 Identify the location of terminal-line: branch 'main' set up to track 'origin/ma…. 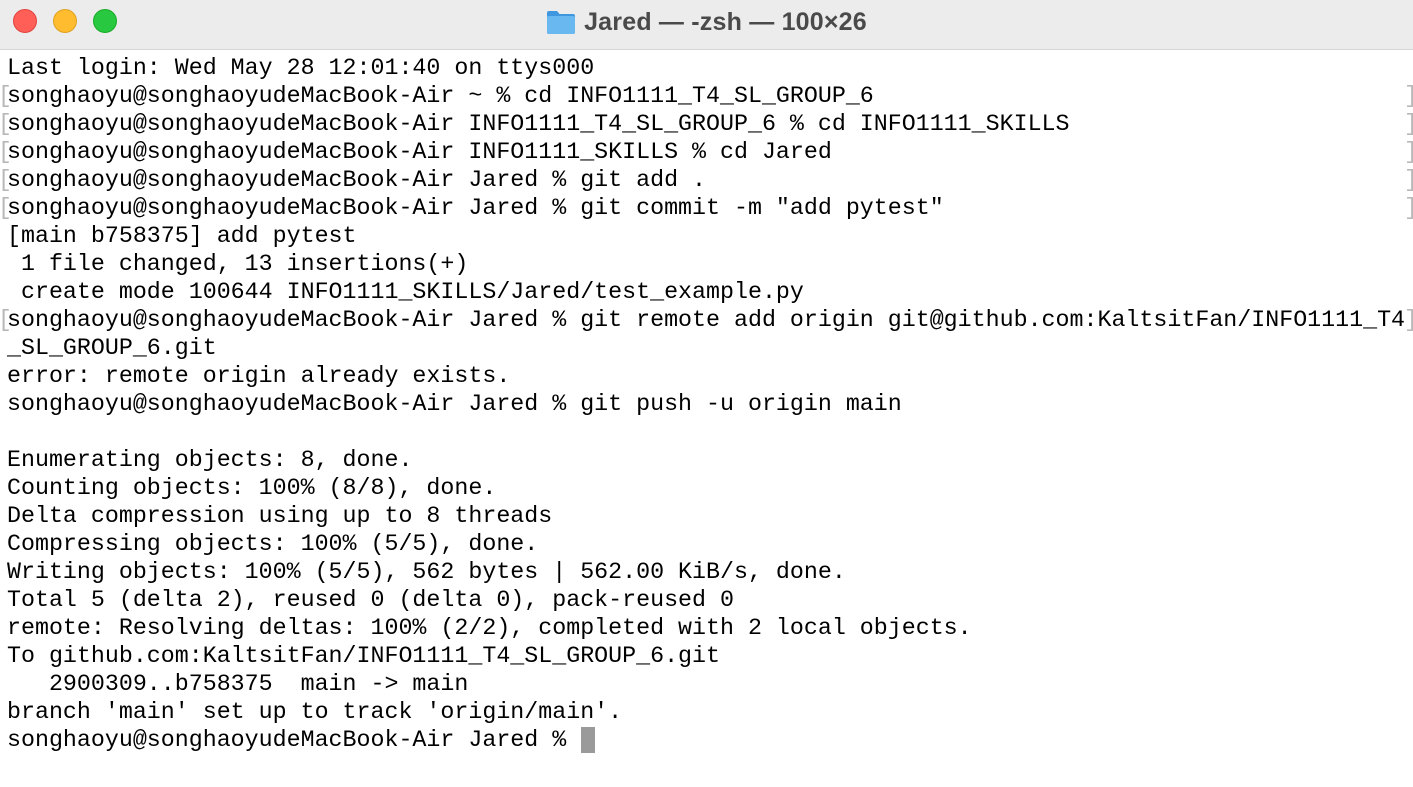
(315, 712).